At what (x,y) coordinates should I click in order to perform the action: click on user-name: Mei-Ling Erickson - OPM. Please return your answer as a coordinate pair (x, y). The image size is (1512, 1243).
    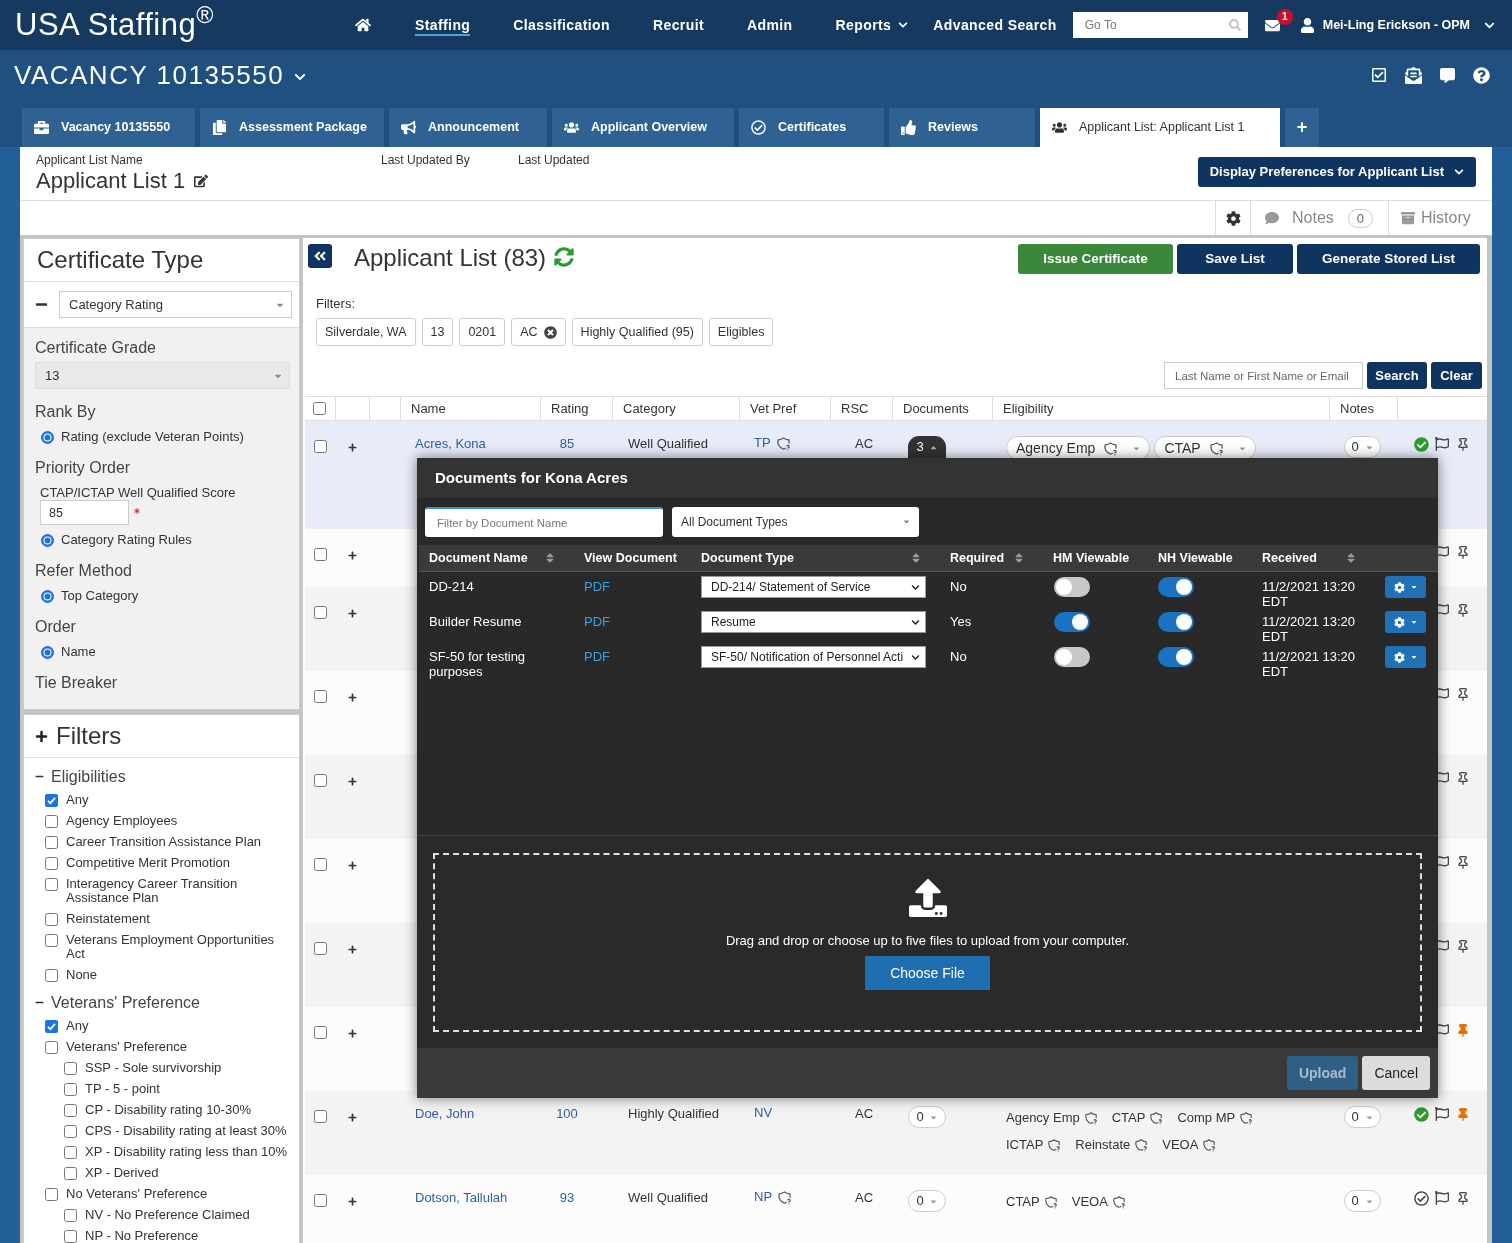
    Looking at the image, I should click on (1396, 25).